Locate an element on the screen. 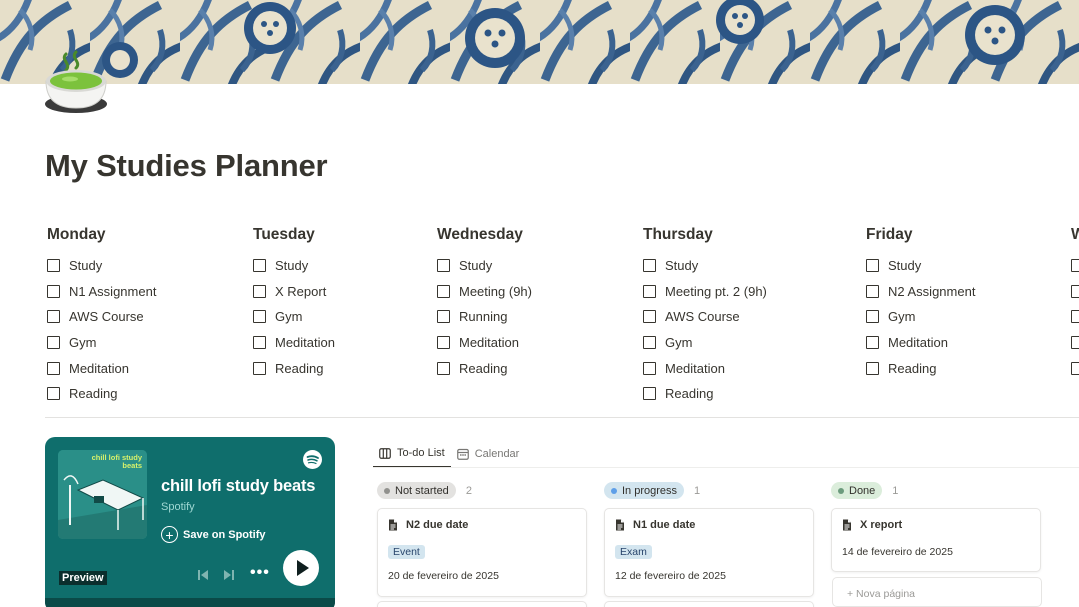  play-button is located at coordinates (301, 568).